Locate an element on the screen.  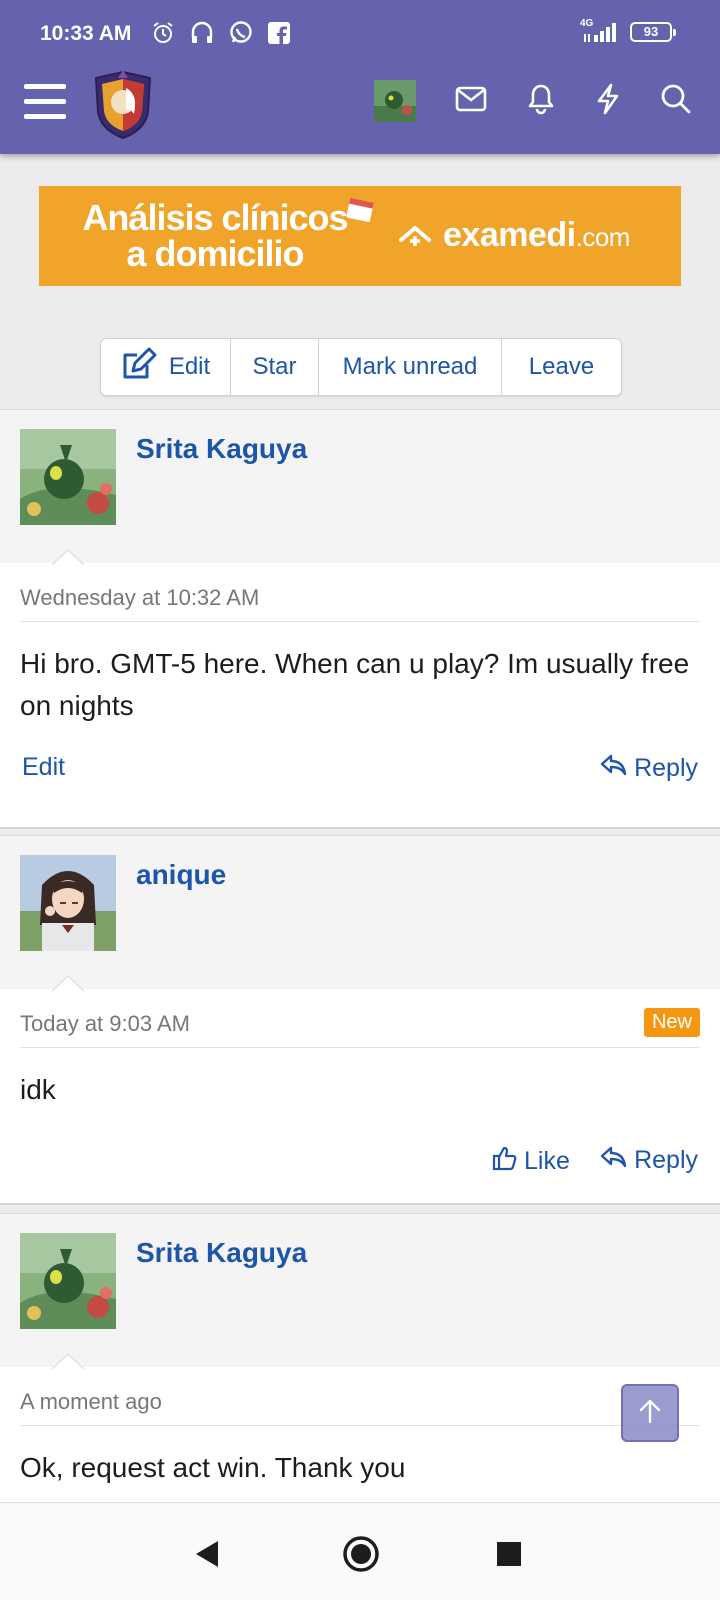
alarm-icon is located at coordinates (163, 35).